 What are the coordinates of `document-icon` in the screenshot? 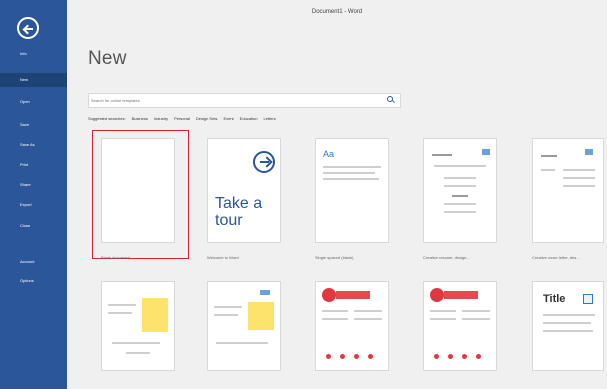 It's located at (588, 299).